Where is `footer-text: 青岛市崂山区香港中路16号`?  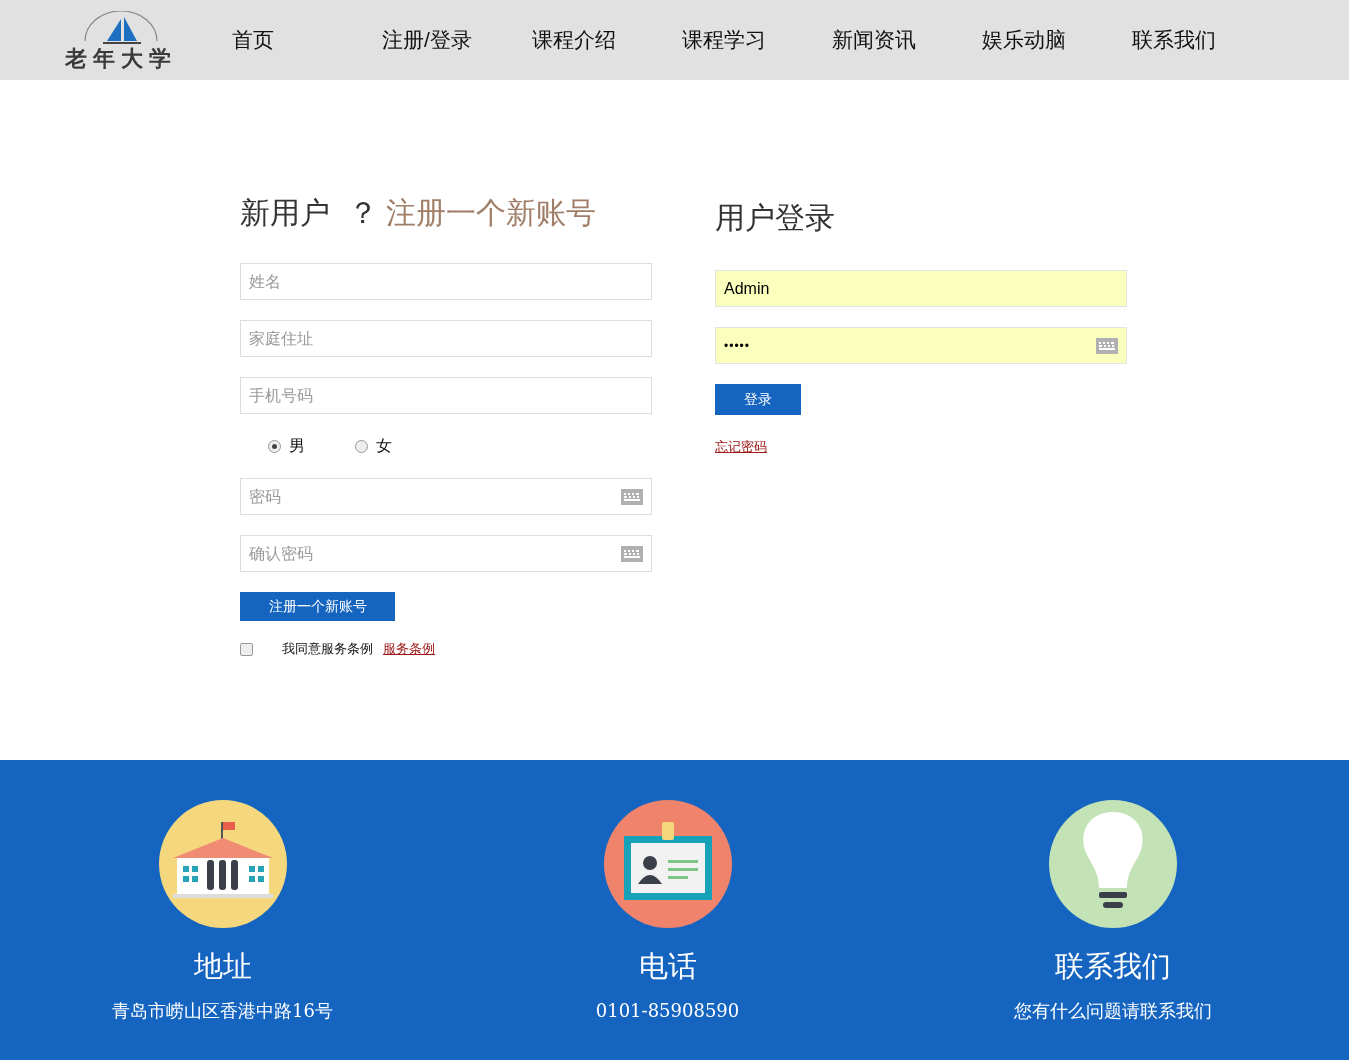
footer-text: 青岛市崂山区香港中路16号 is located at coordinates (222, 1011).